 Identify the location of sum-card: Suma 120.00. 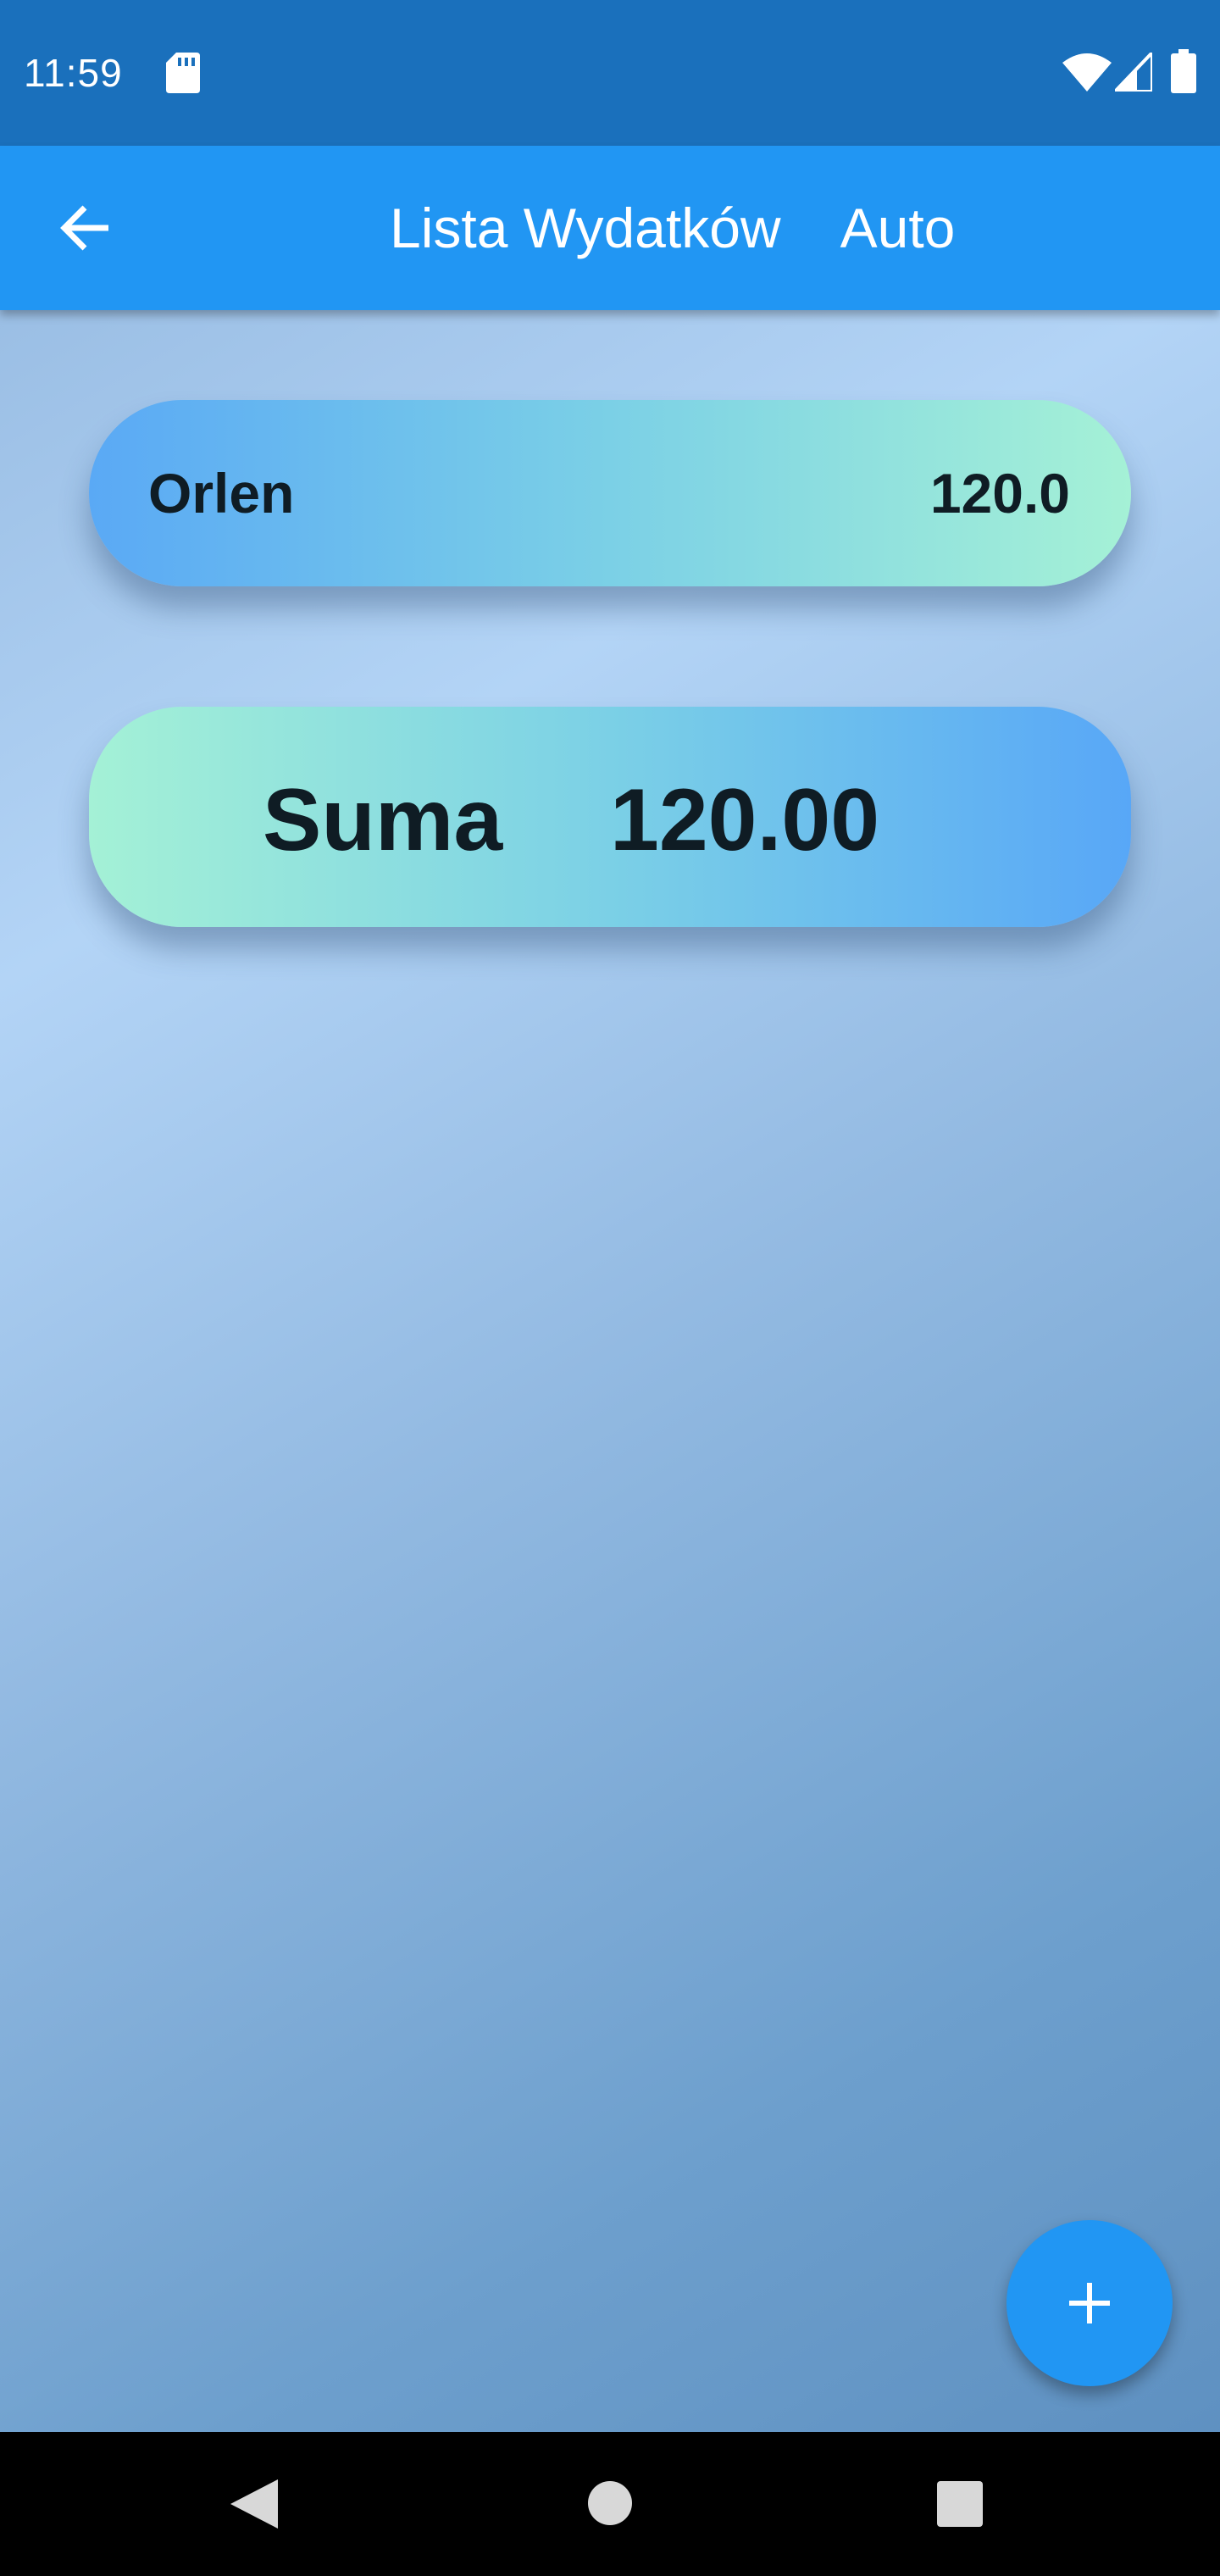
(610, 817).